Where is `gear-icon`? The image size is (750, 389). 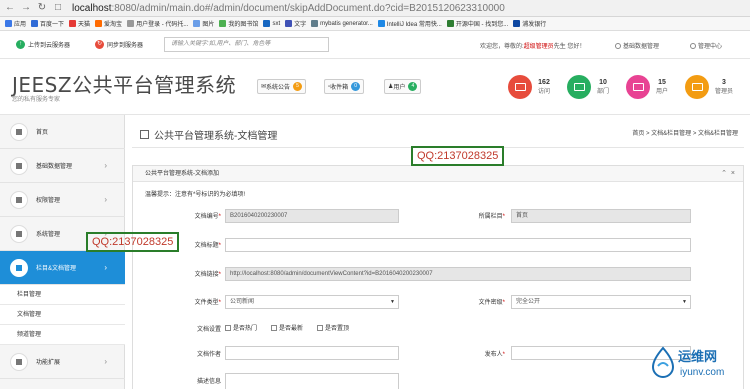 gear-icon is located at coordinates (618, 45).